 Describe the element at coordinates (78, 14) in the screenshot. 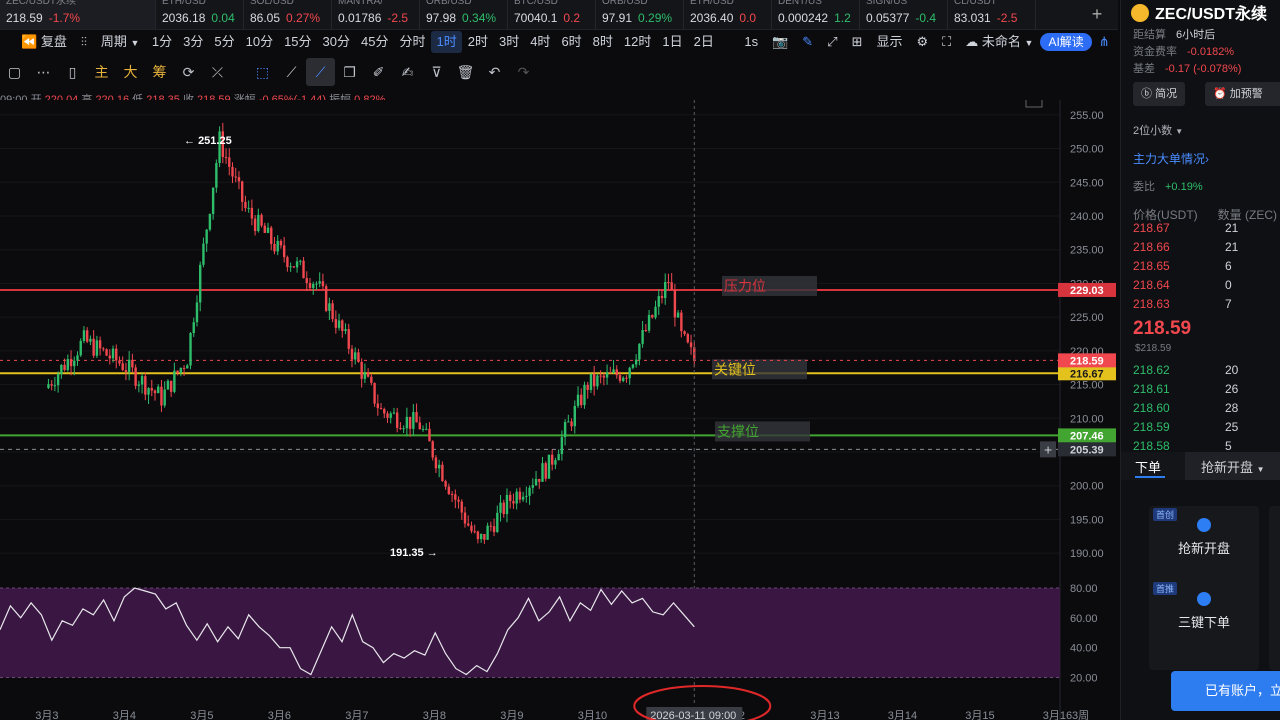

I see `ticker-tab: ZEC/USDT永续 218.59 -1.7%` at that location.